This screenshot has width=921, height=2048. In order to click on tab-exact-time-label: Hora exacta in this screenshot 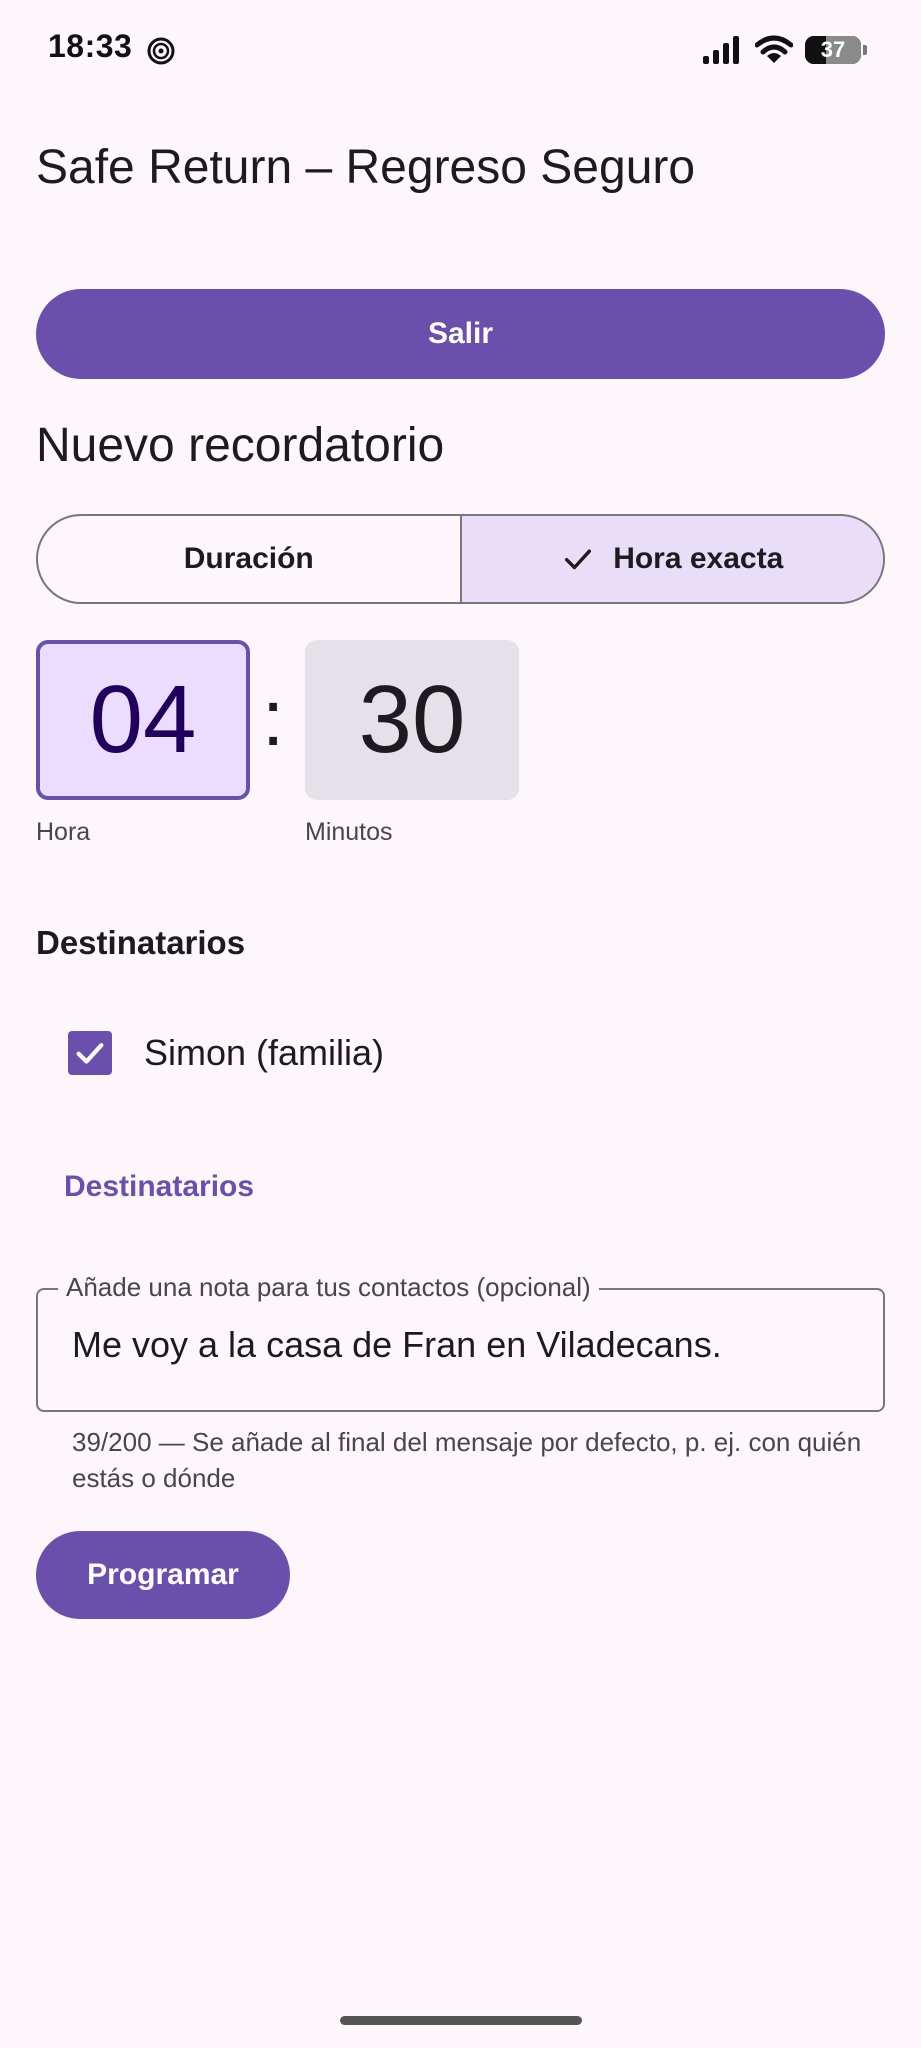, I will do `click(698, 558)`.